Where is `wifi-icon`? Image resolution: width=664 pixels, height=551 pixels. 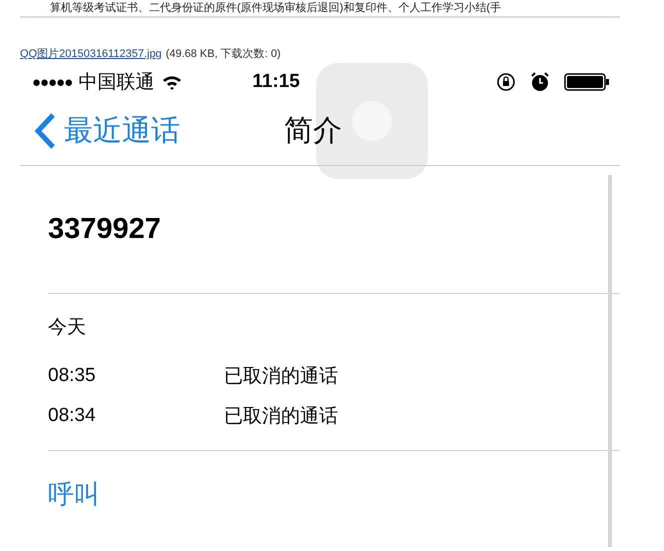 wifi-icon is located at coordinates (172, 82).